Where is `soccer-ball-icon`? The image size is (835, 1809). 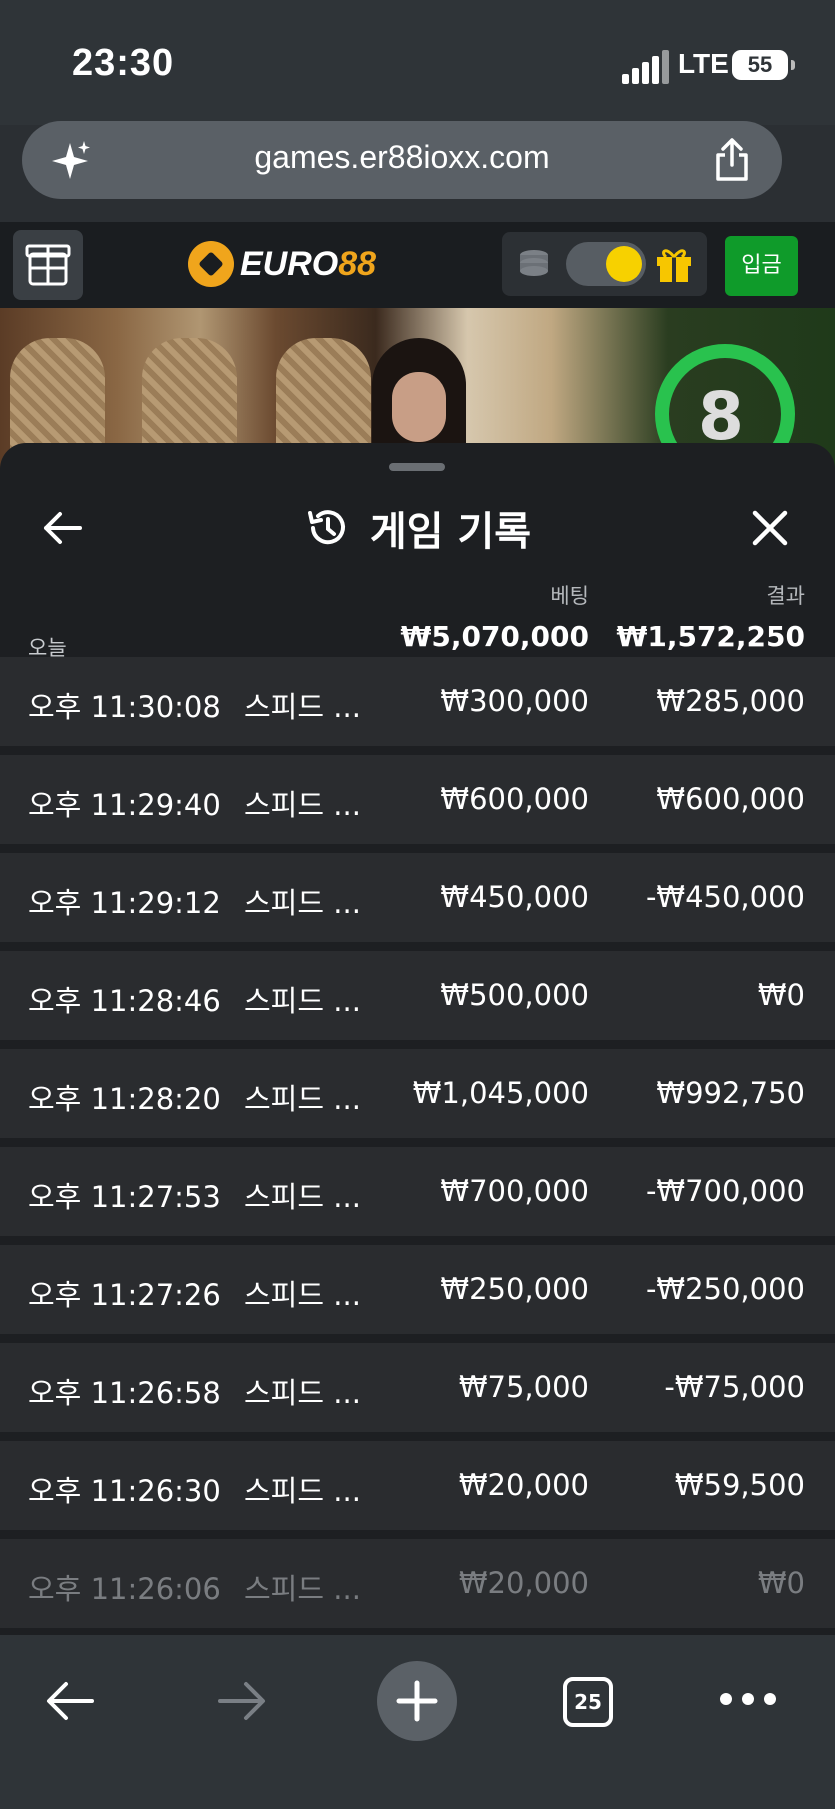 soccer-ball-icon is located at coordinates (211, 264).